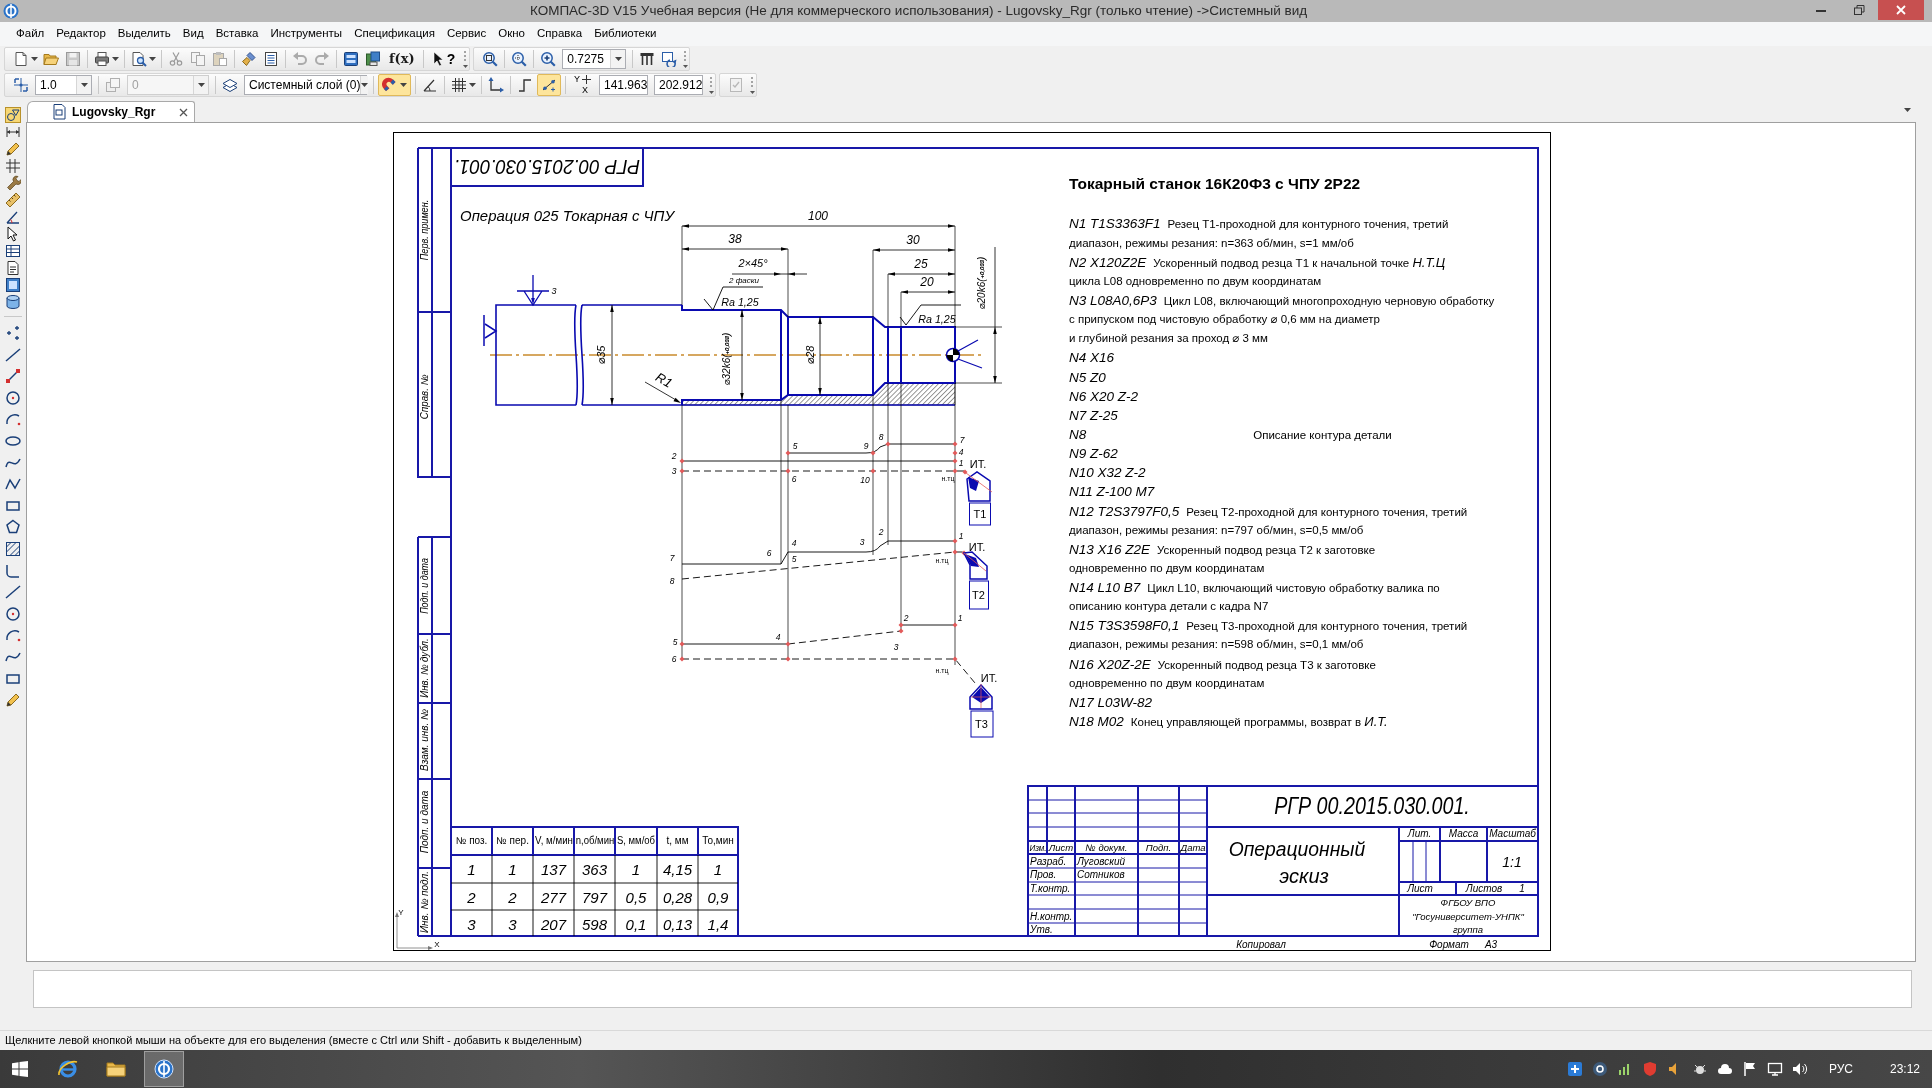 The height and width of the screenshot is (1088, 1932). What do you see at coordinates (13, 570) in the screenshot?
I see `corner-icon` at bounding box center [13, 570].